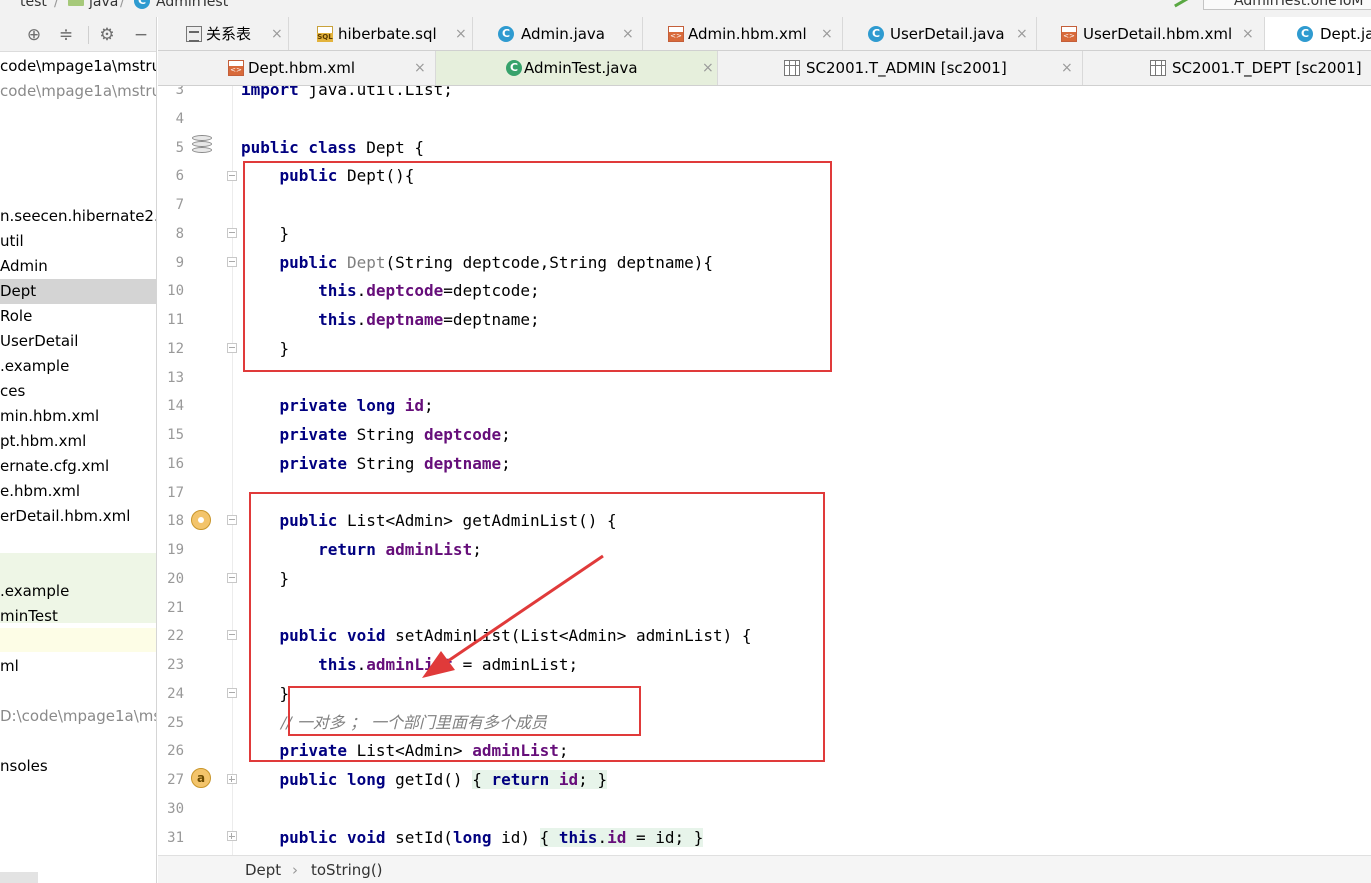  What do you see at coordinates (88, 35) in the screenshot?
I see `toolbar-divider` at bounding box center [88, 35].